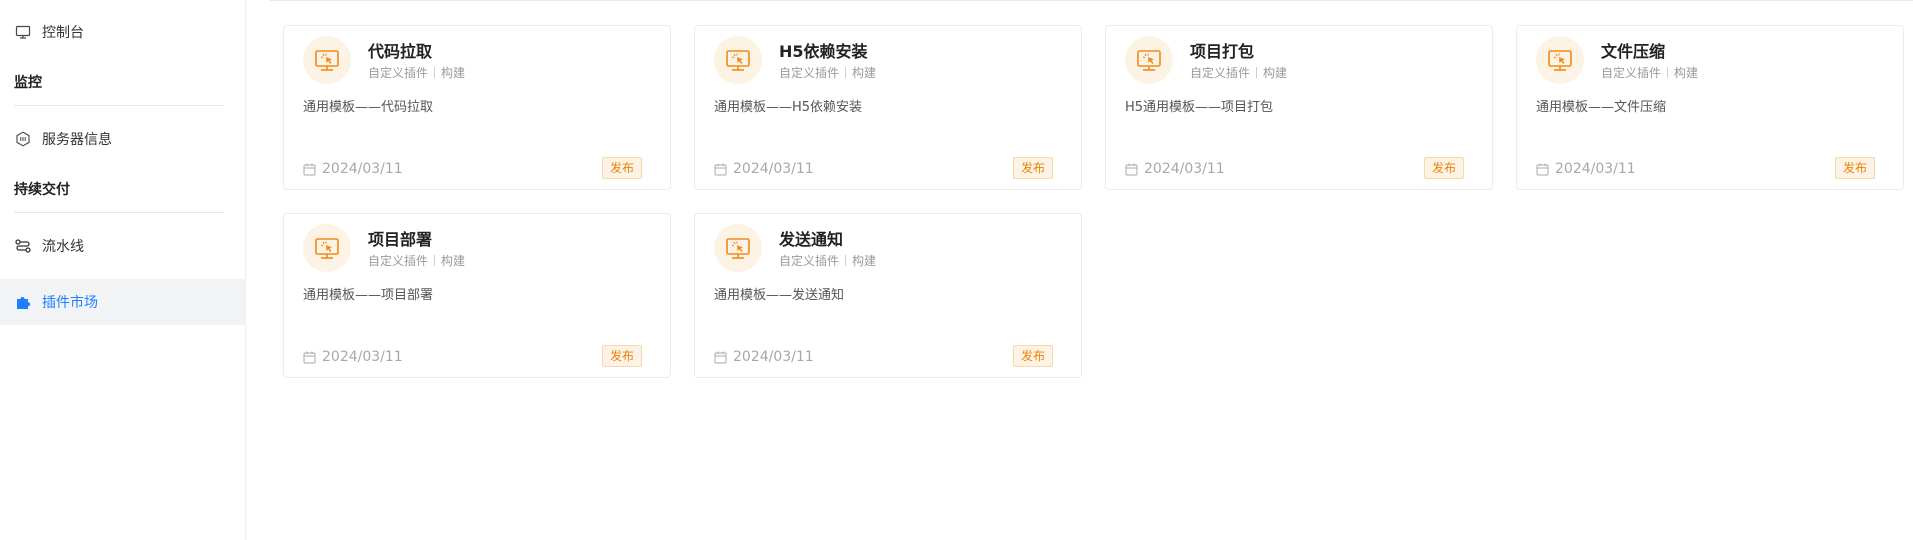 The image size is (1913, 540). I want to click on card-description: 通用模板——发送通知, so click(779, 295).